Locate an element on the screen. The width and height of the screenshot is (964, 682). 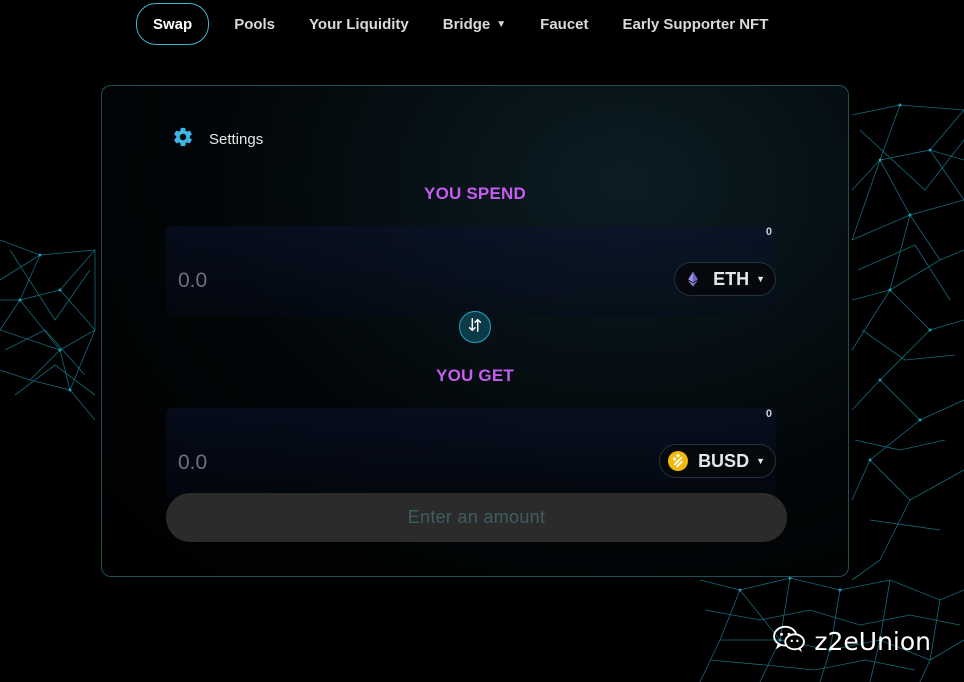
ethereum-icon is located at coordinates (693, 279).